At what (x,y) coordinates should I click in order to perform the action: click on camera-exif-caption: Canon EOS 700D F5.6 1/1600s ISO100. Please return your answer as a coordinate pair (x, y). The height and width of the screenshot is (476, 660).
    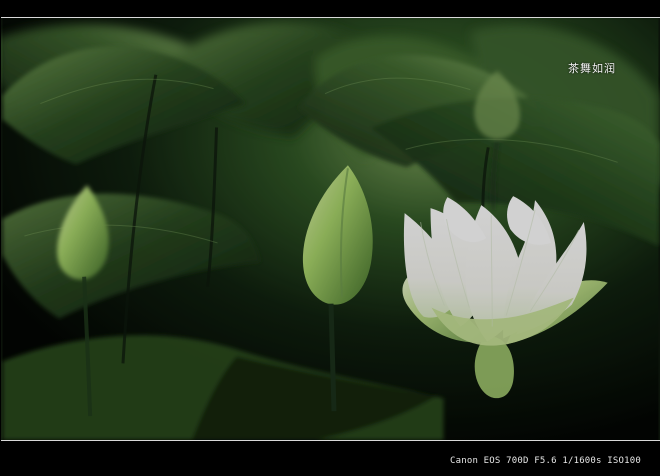
    Looking at the image, I should click on (545, 461).